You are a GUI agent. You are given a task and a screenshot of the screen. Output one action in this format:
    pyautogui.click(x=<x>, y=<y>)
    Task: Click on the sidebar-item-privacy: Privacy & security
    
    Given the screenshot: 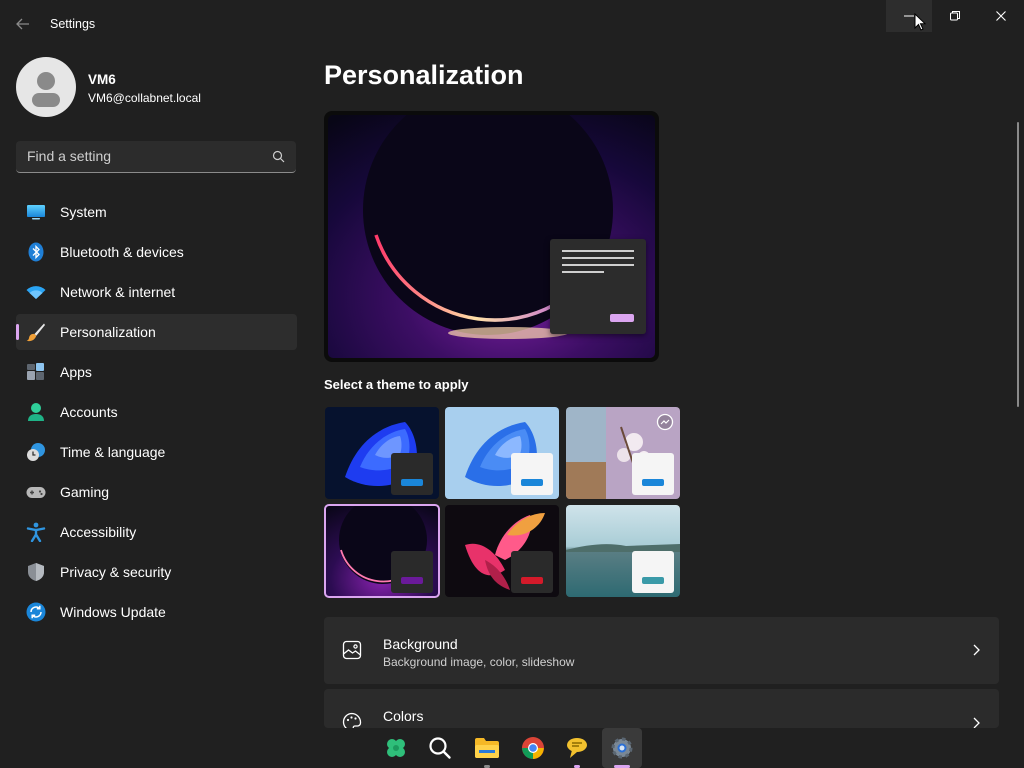 What is the action you would take?
    pyautogui.click(x=156, y=572)
    